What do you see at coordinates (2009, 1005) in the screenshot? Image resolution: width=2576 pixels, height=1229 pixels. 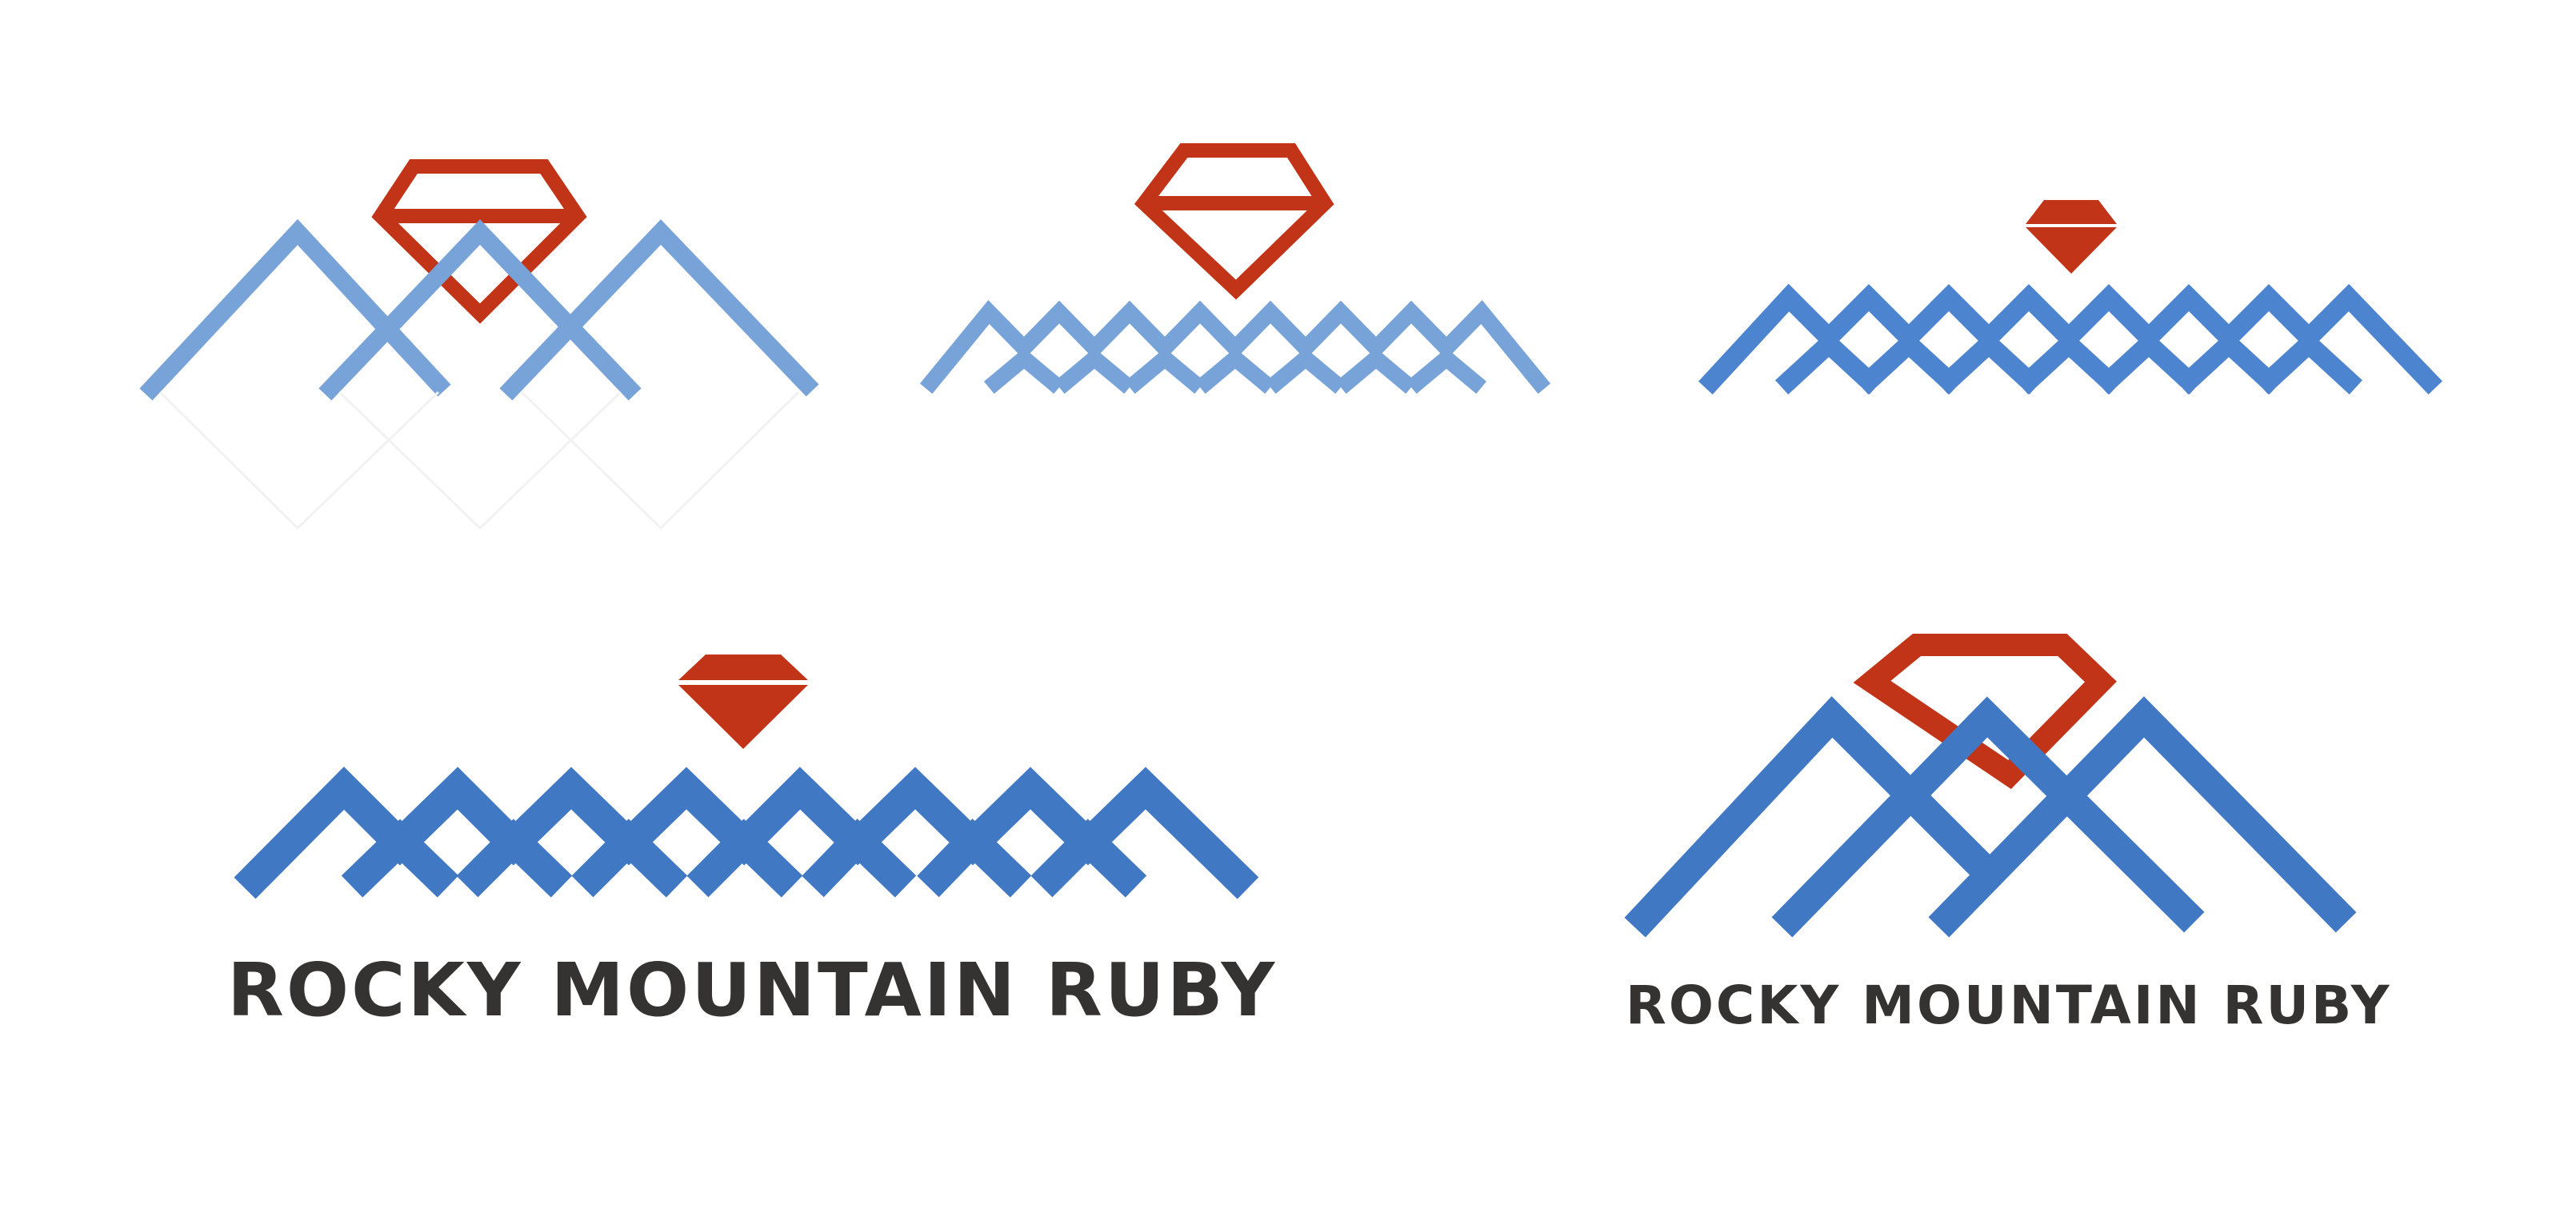 I see `wordmark-small: ROCKY MOUNTAIN RUBY` at bounding box center [2009, 1005].